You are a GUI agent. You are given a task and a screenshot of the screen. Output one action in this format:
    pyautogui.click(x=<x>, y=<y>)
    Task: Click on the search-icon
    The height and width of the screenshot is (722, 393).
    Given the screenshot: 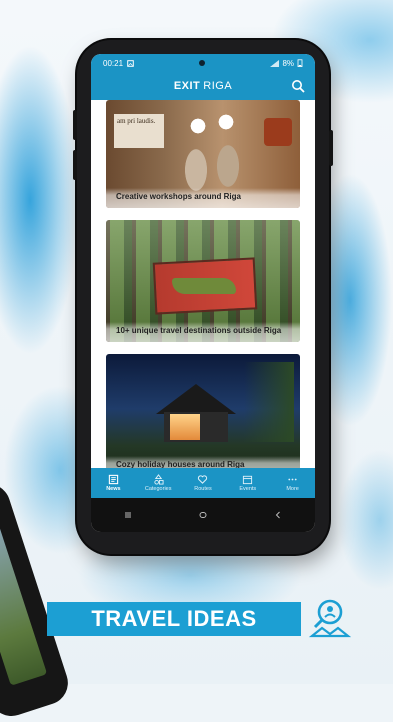 What is the action you would take?
    pyautogui.click(x=298, y=86)
    